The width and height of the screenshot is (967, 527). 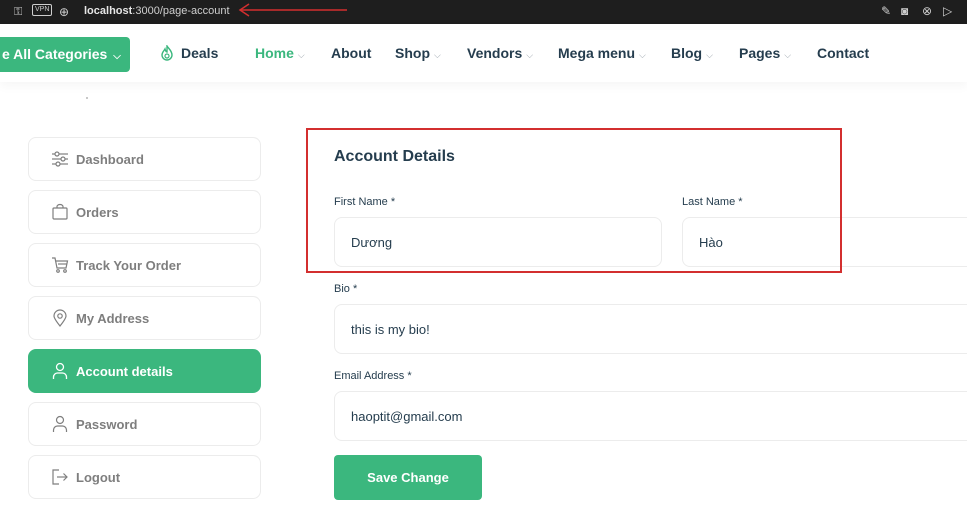 I want to click on shopping-bag-icon, so click(x=60, y=211).